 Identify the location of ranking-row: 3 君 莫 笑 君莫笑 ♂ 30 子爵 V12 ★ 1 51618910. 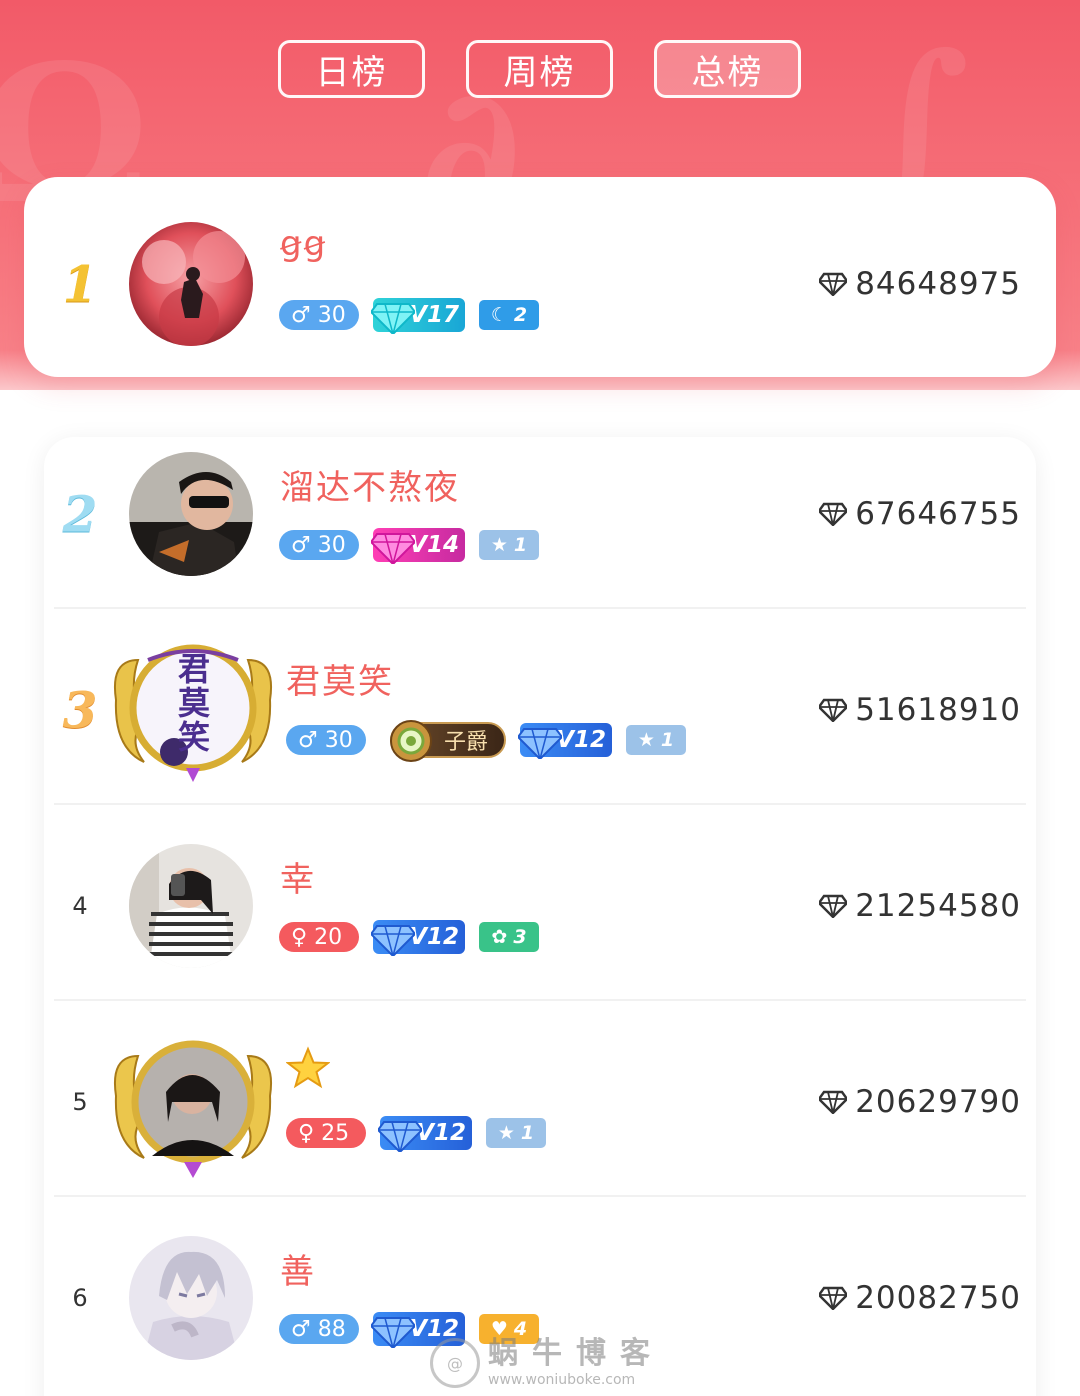
(540, 710).